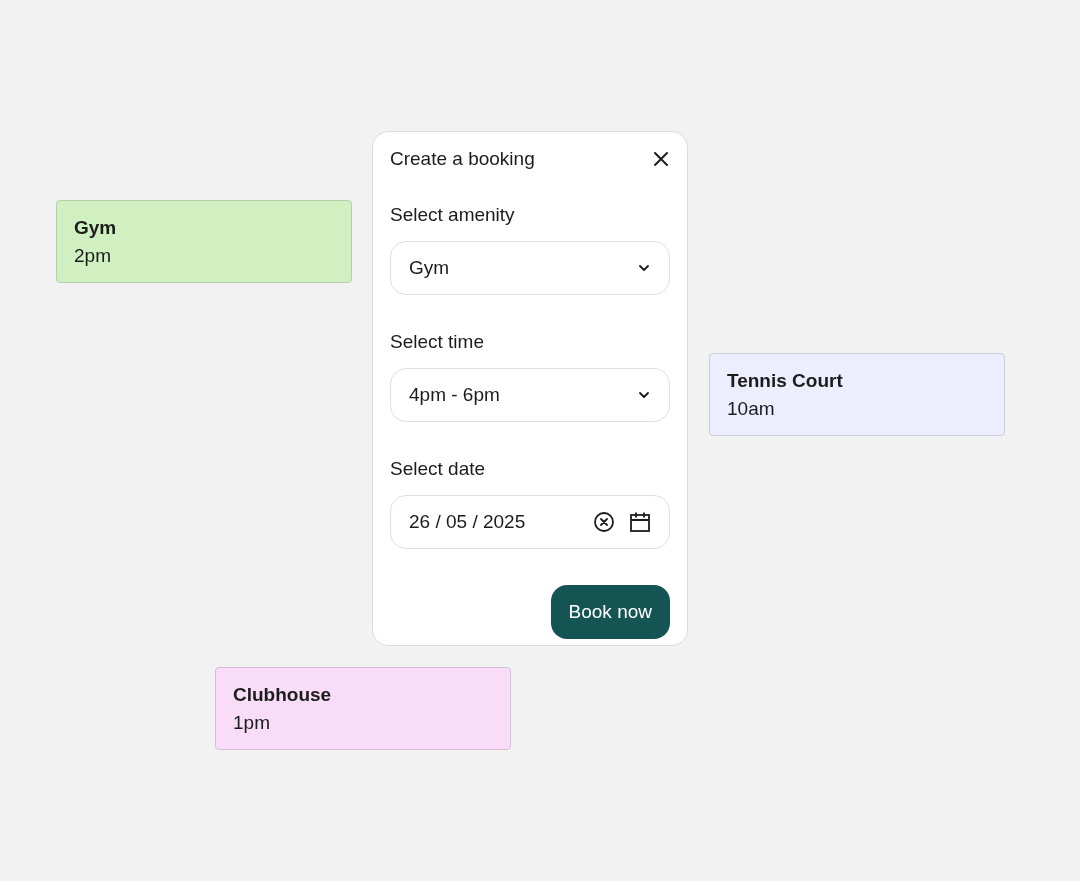 The image size is (1080, 881). I want to click on event-title: Tennis Court, so click(785, 381).